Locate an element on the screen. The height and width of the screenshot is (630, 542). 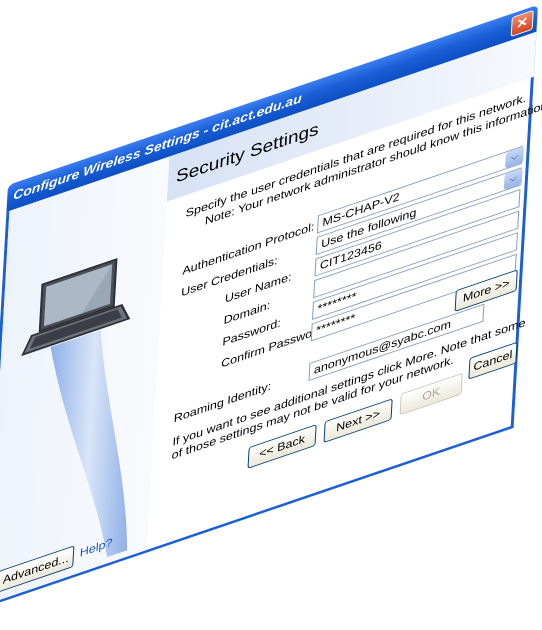
close-icon: ✕ is located at coordinates (522, 22).